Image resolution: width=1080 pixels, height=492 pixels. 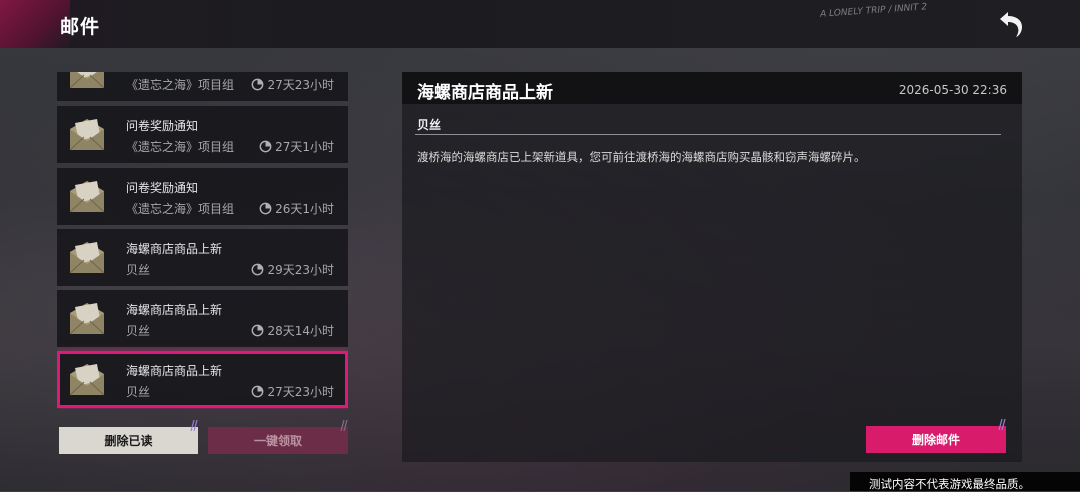 I want to click on mail-item: 海螺商店商品上新 贝丝 28天14小时, so click(x=202, y=318).